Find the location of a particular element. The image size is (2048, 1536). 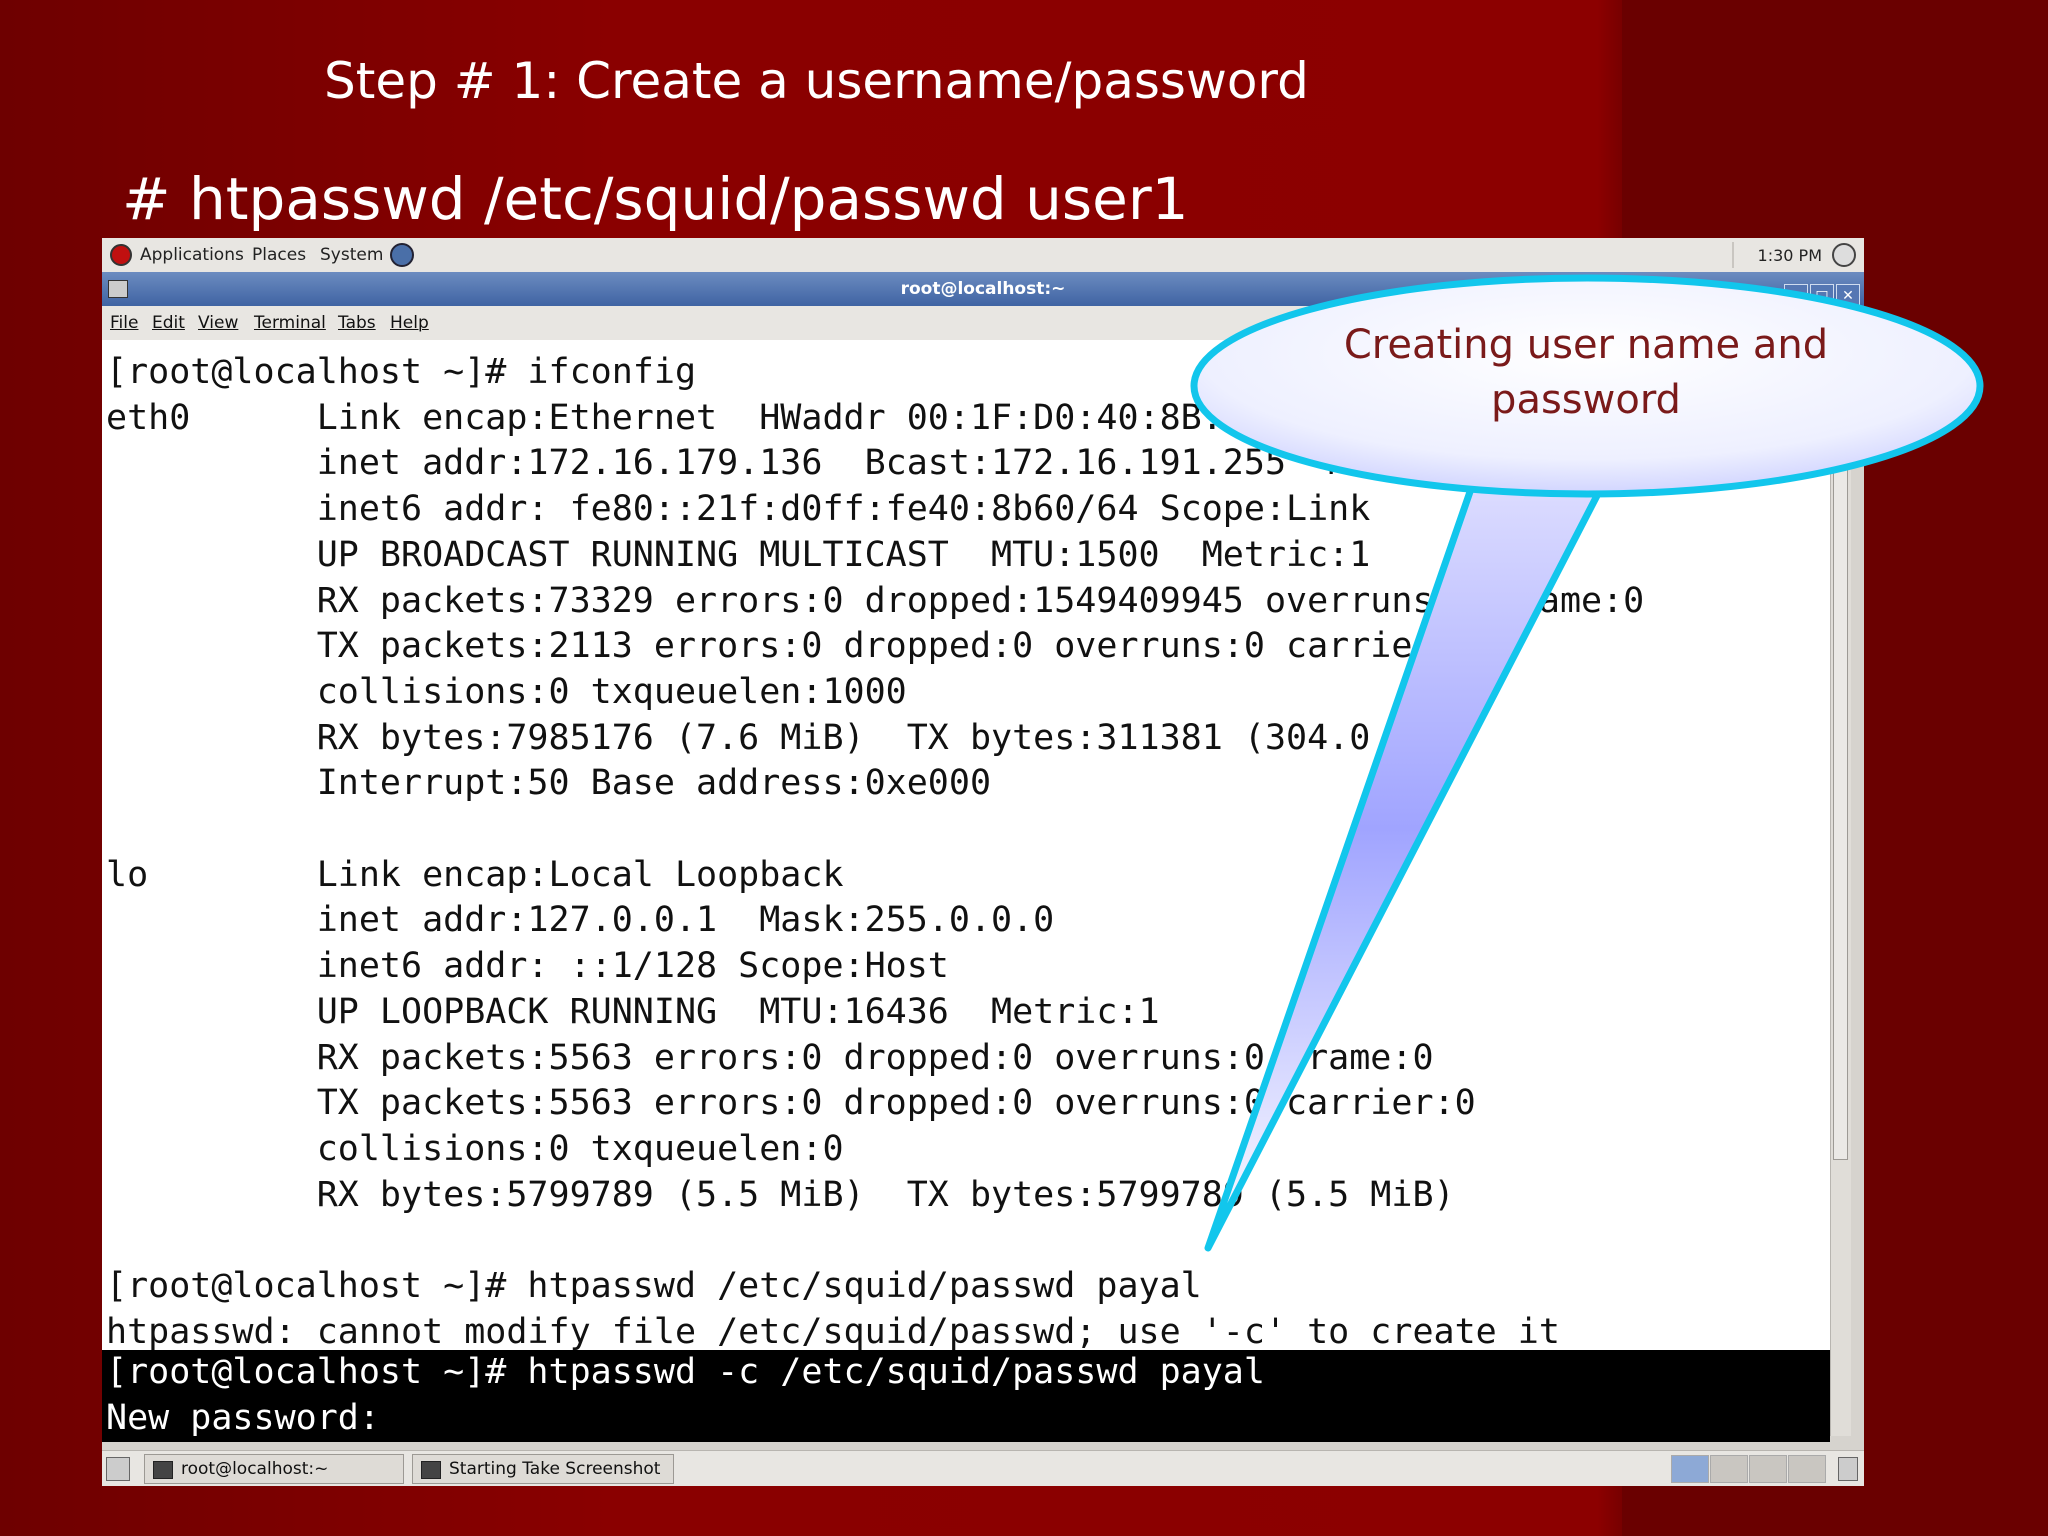

clock: 1:30 PM is located at coordinates (1790, 255).